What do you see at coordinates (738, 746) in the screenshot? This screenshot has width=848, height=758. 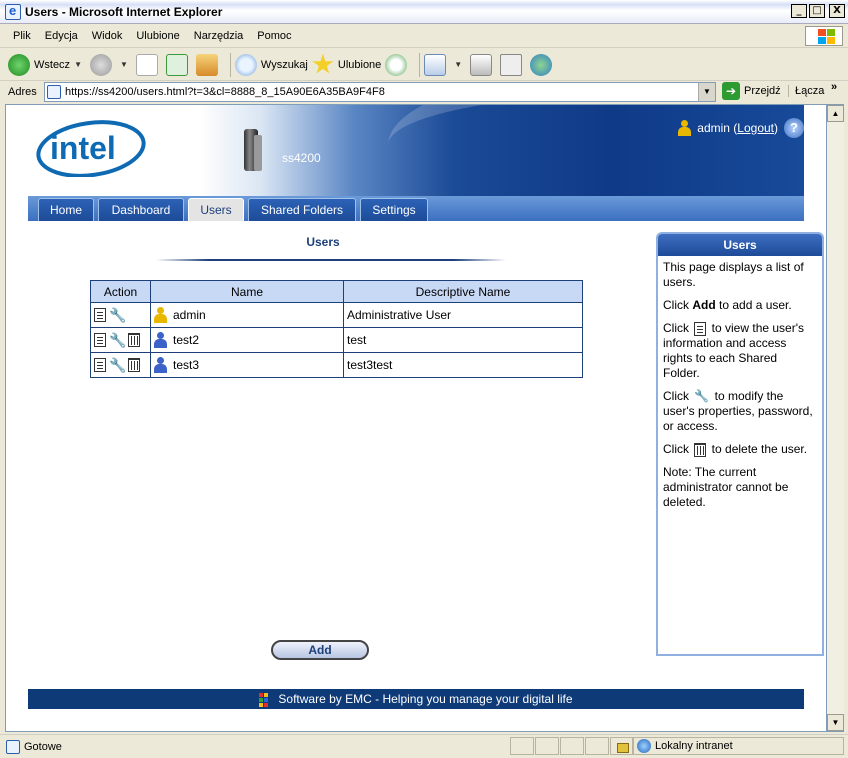 I see `security-zone: Lokalny intranet` at bounding box center [738, 746].